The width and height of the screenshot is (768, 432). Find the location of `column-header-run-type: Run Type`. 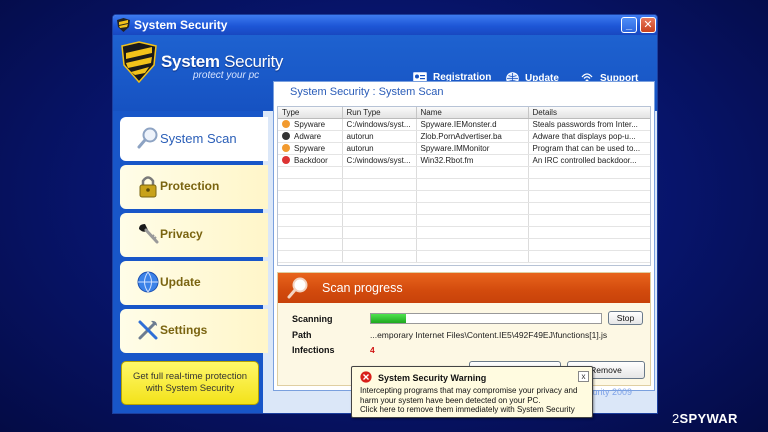

column-header-run-type: Run Type is located at coordinates (379, 113).